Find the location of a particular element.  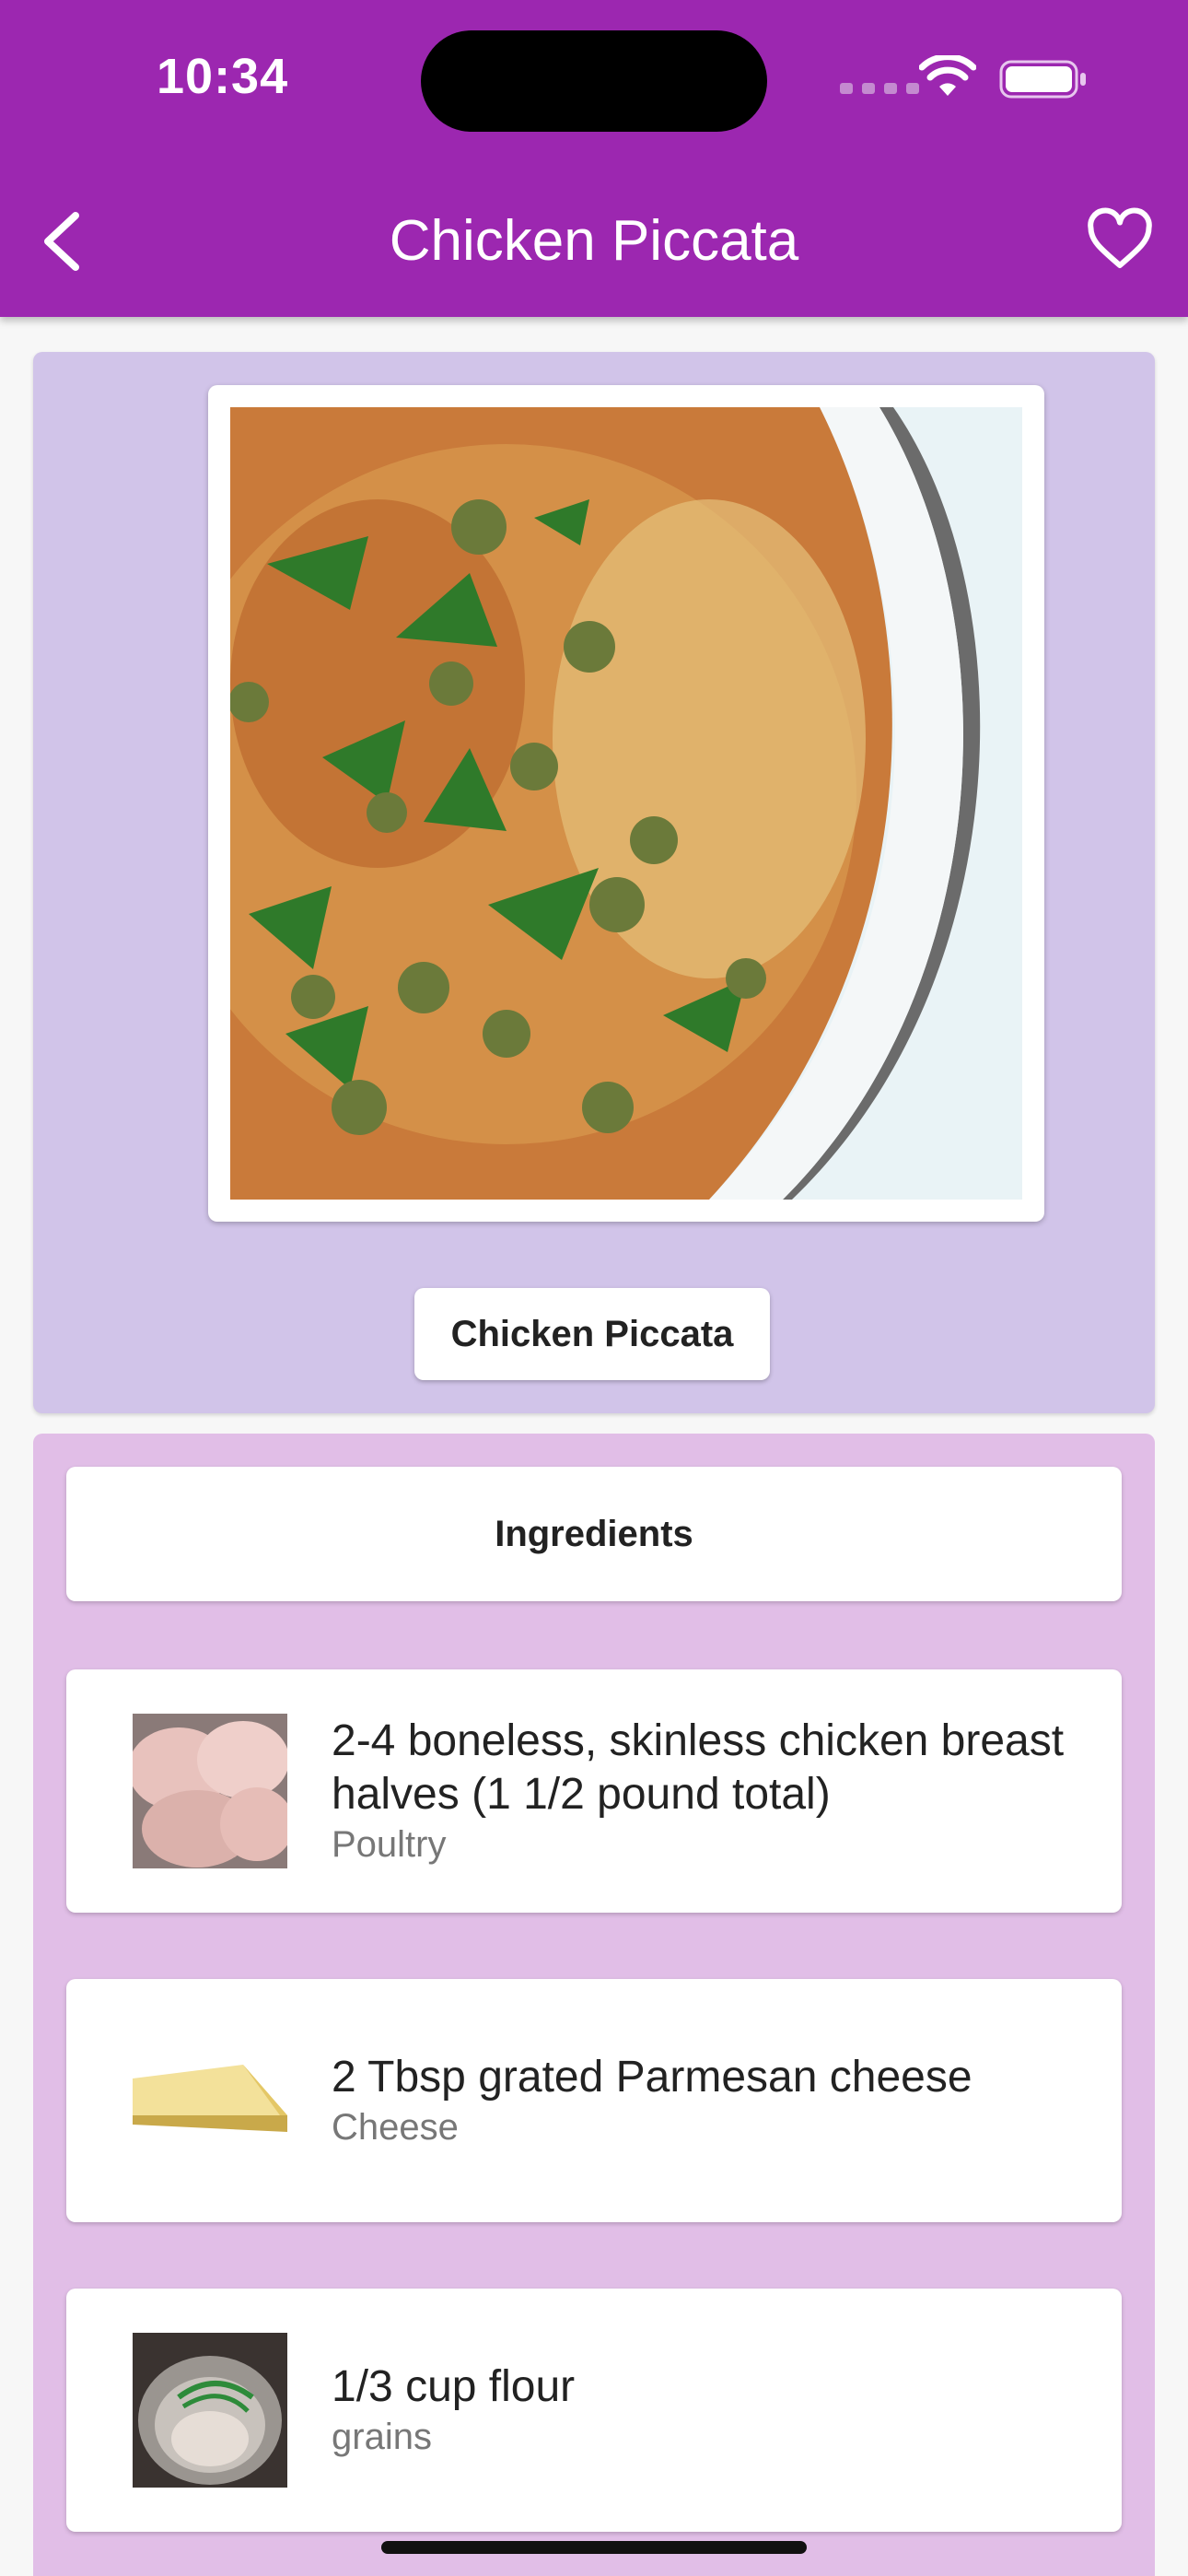

ingredient-category: grains is located at coordinates (382, 2437).